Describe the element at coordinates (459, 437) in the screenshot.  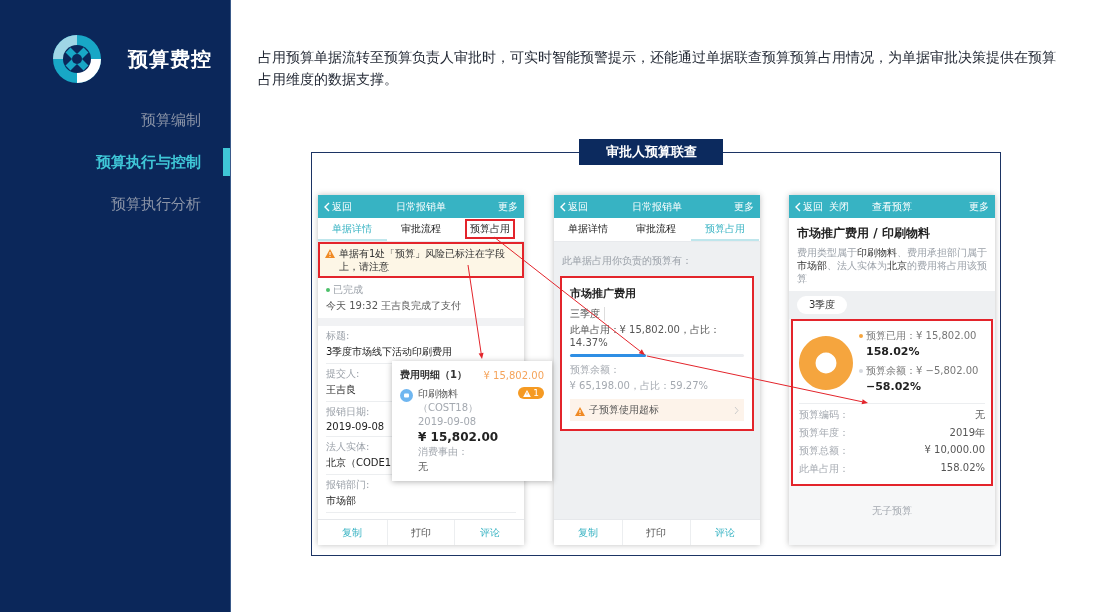
I see `expense-amount: ¥ 15,802.00` at that location.